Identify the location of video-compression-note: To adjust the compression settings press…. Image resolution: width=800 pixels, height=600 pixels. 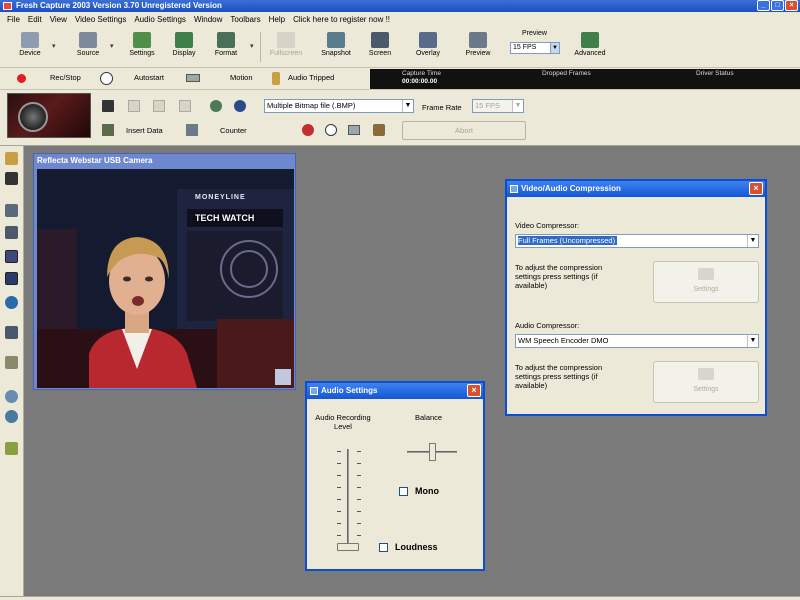
(559, 276).